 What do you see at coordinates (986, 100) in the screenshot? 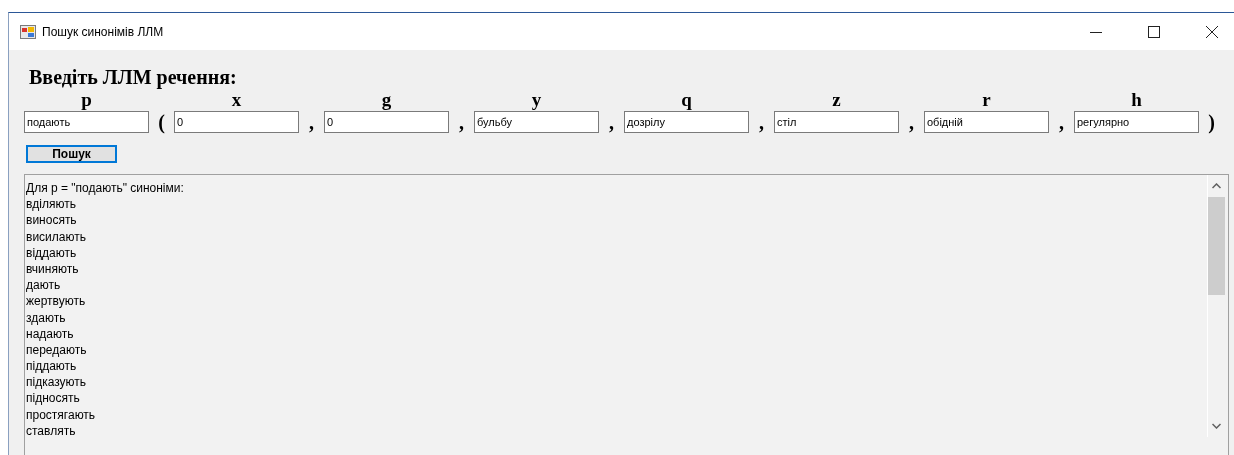
I see `parameter-label: r` at bounding box center [986, 100].